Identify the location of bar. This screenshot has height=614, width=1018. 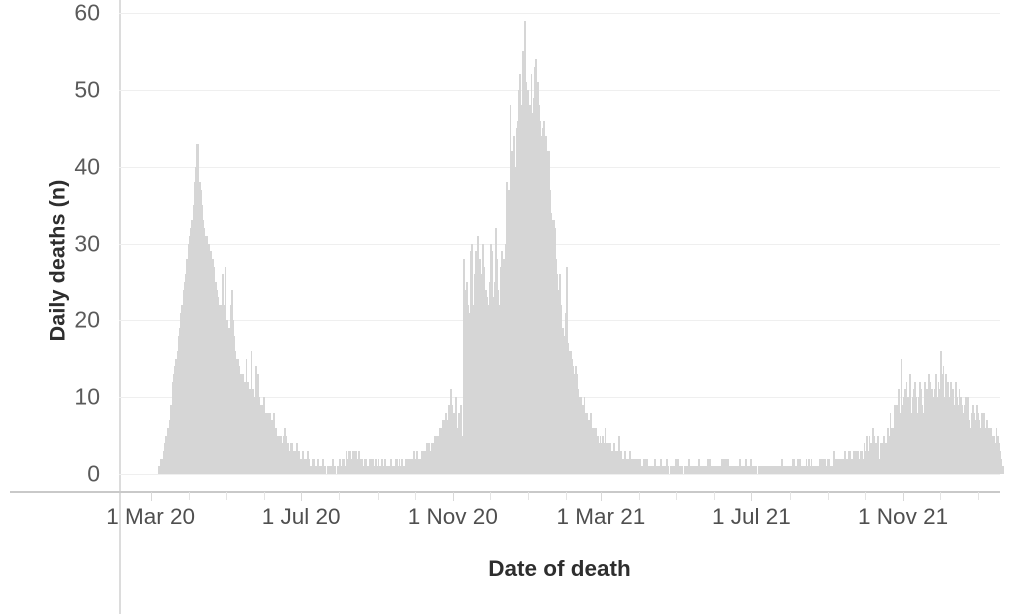
(1002, 470).